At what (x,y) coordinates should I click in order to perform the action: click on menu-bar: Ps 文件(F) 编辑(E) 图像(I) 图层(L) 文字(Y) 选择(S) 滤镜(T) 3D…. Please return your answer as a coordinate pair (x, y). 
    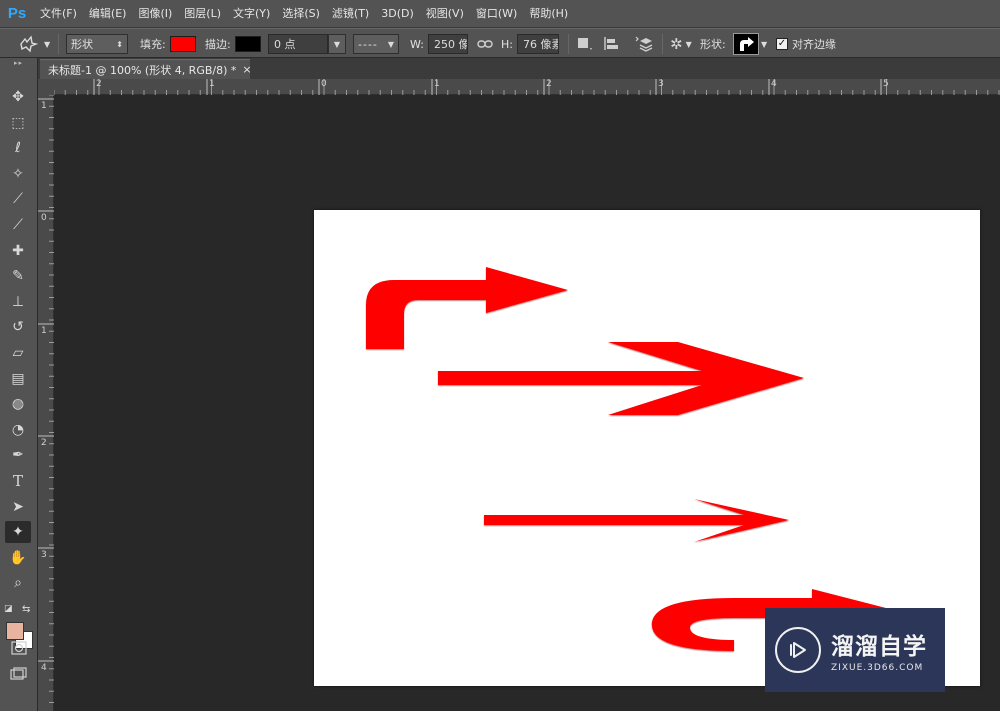
    Looking at the image, I should click on (500, 14).